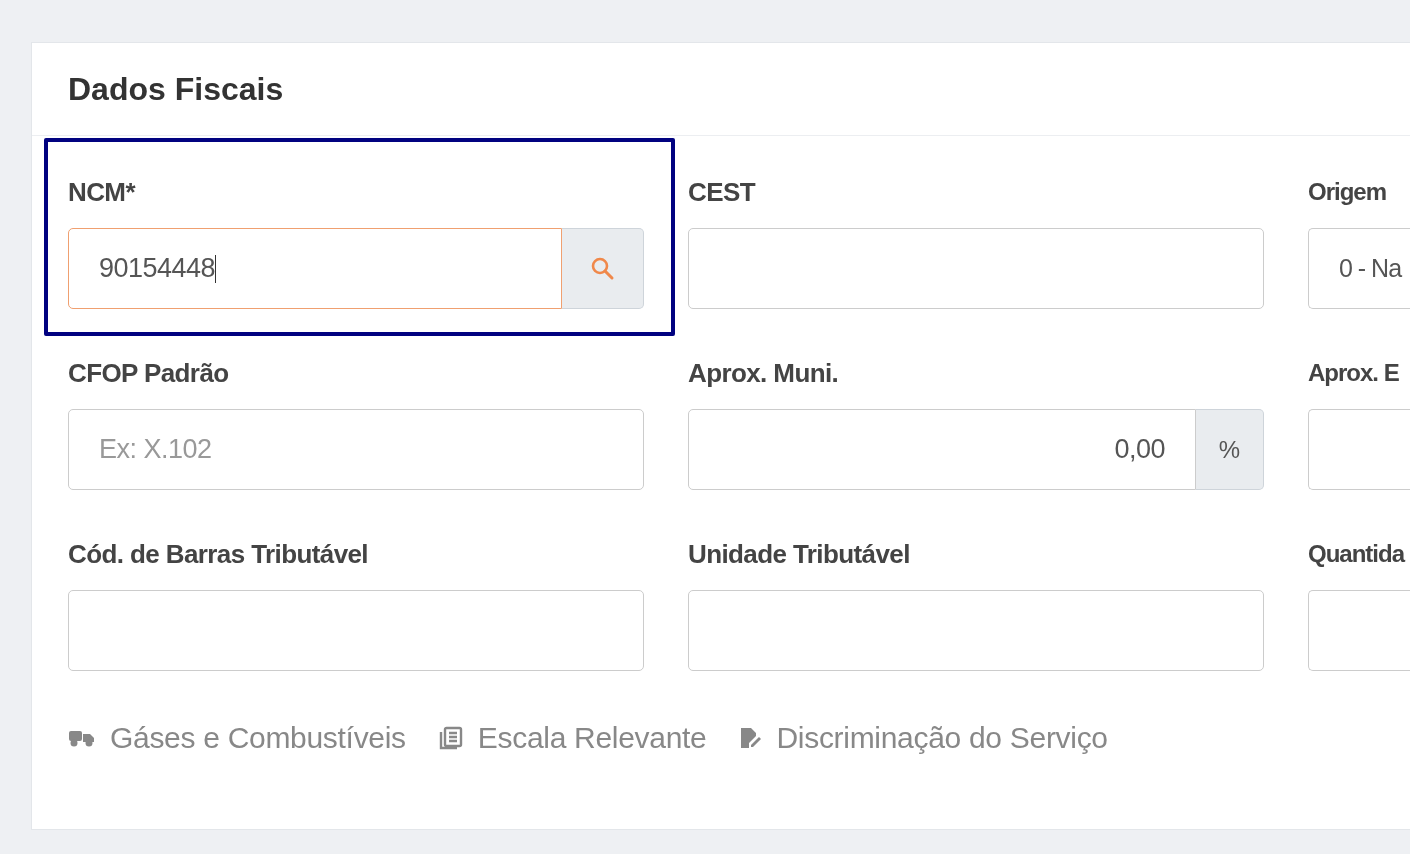 The height and width of the screenshot is (854, 1410). I want to click on section-title: Dados Fiscais, so click(176, 89).